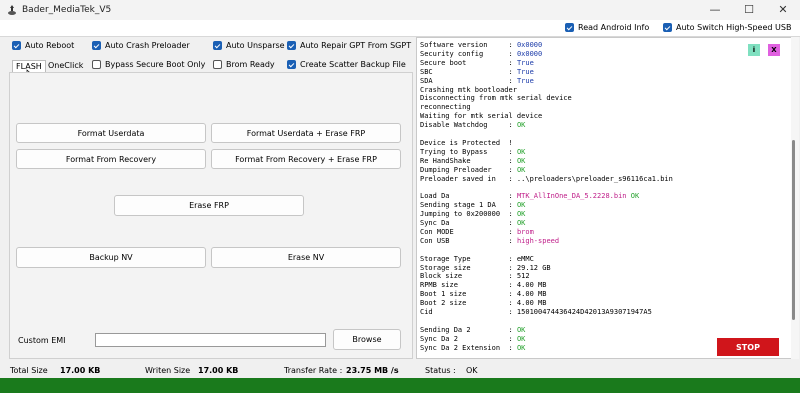 The height and width of the screenshot is (393, 800). Describe the element at coordinates (571, 196) in the screenshot. I see `log-line-value: MTK_AllInOne_DA_5.2228.bin` at that location.